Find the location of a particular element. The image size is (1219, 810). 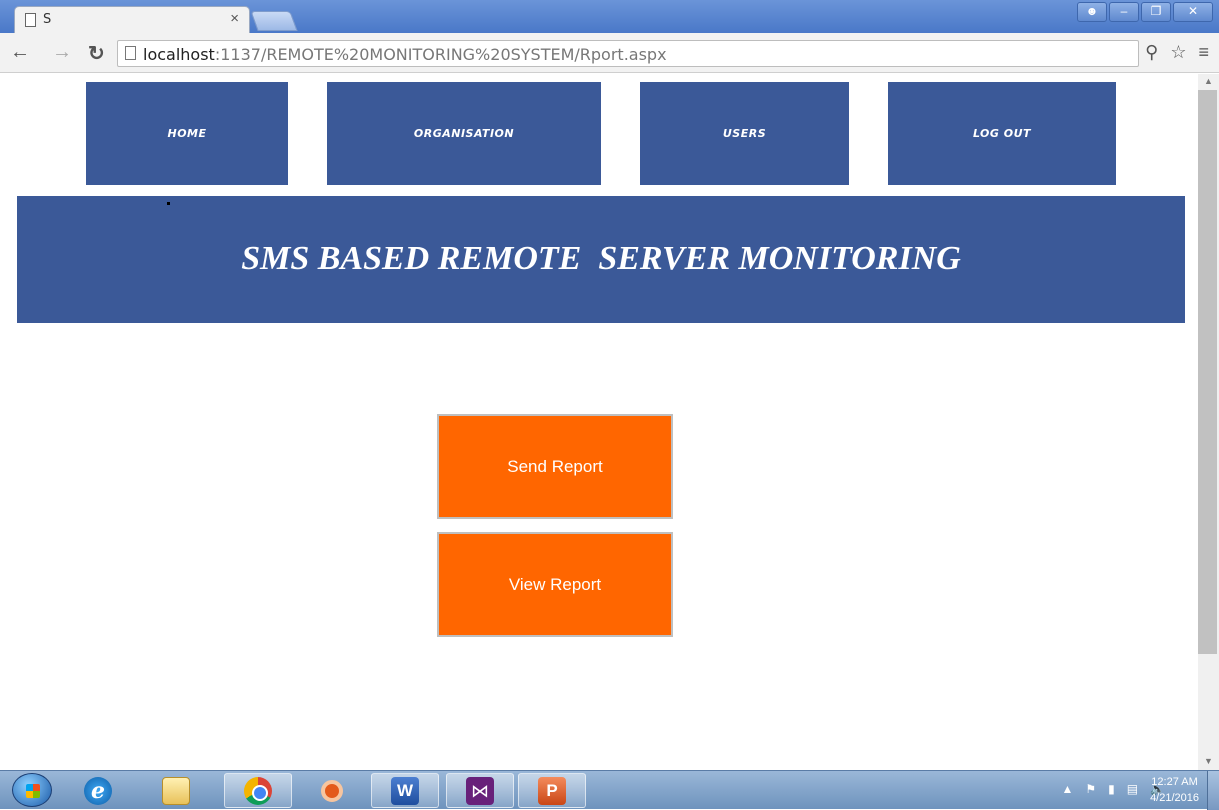

nav-logout: LOG OUT is located at coordinates (1002, 133).